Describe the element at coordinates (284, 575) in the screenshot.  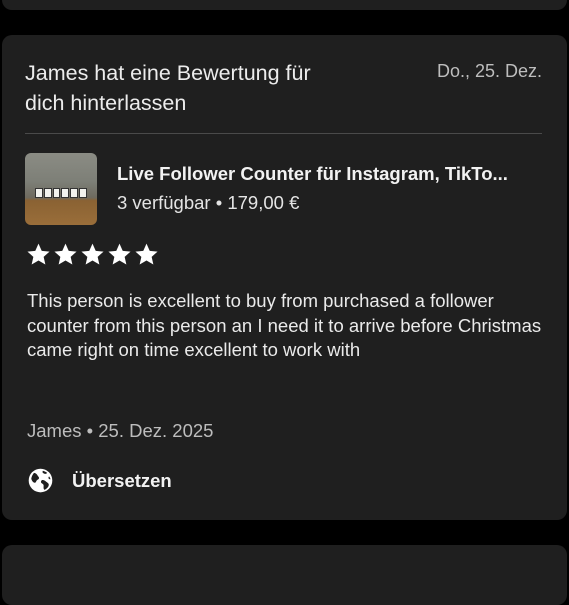
I see `next-notification-card` at that location.